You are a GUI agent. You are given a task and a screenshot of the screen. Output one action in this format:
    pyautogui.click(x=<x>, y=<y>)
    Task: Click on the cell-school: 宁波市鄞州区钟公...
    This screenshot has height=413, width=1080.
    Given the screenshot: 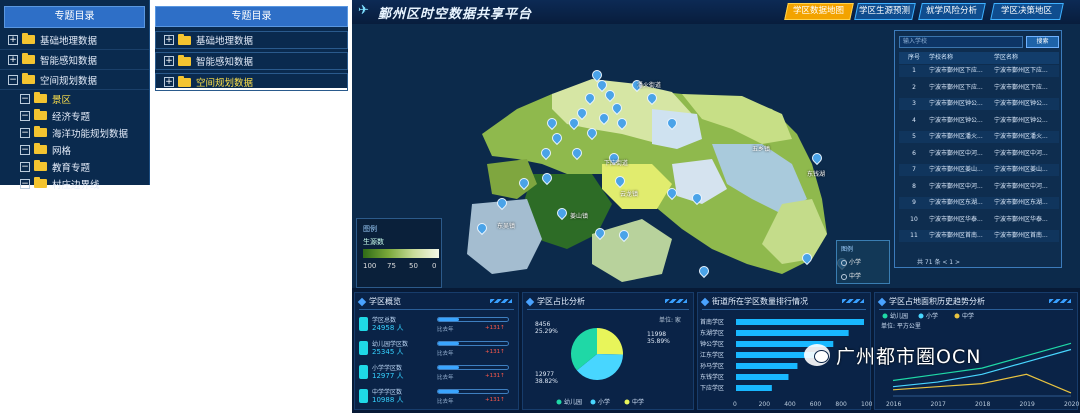 What is the action you would take?
    pyautogui.click(x=956, y=120)
    